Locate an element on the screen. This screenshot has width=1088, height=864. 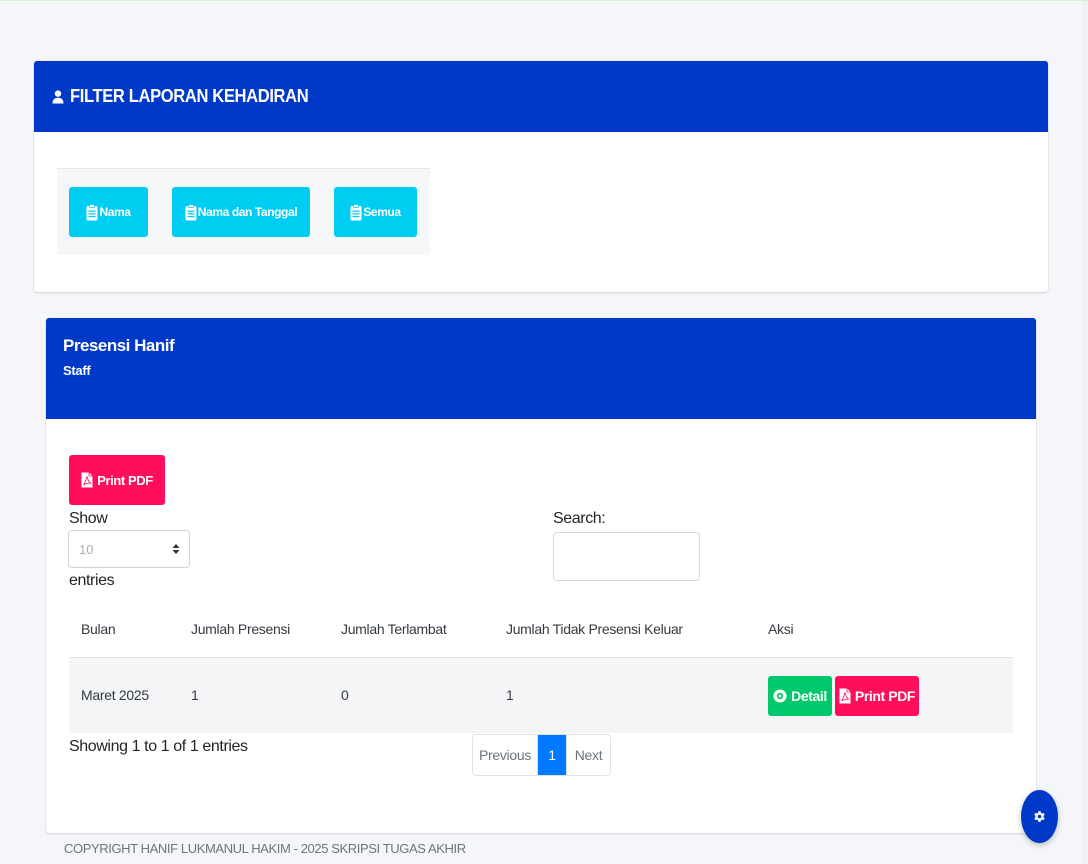
eye-icon is located at coordinates (780, 696).